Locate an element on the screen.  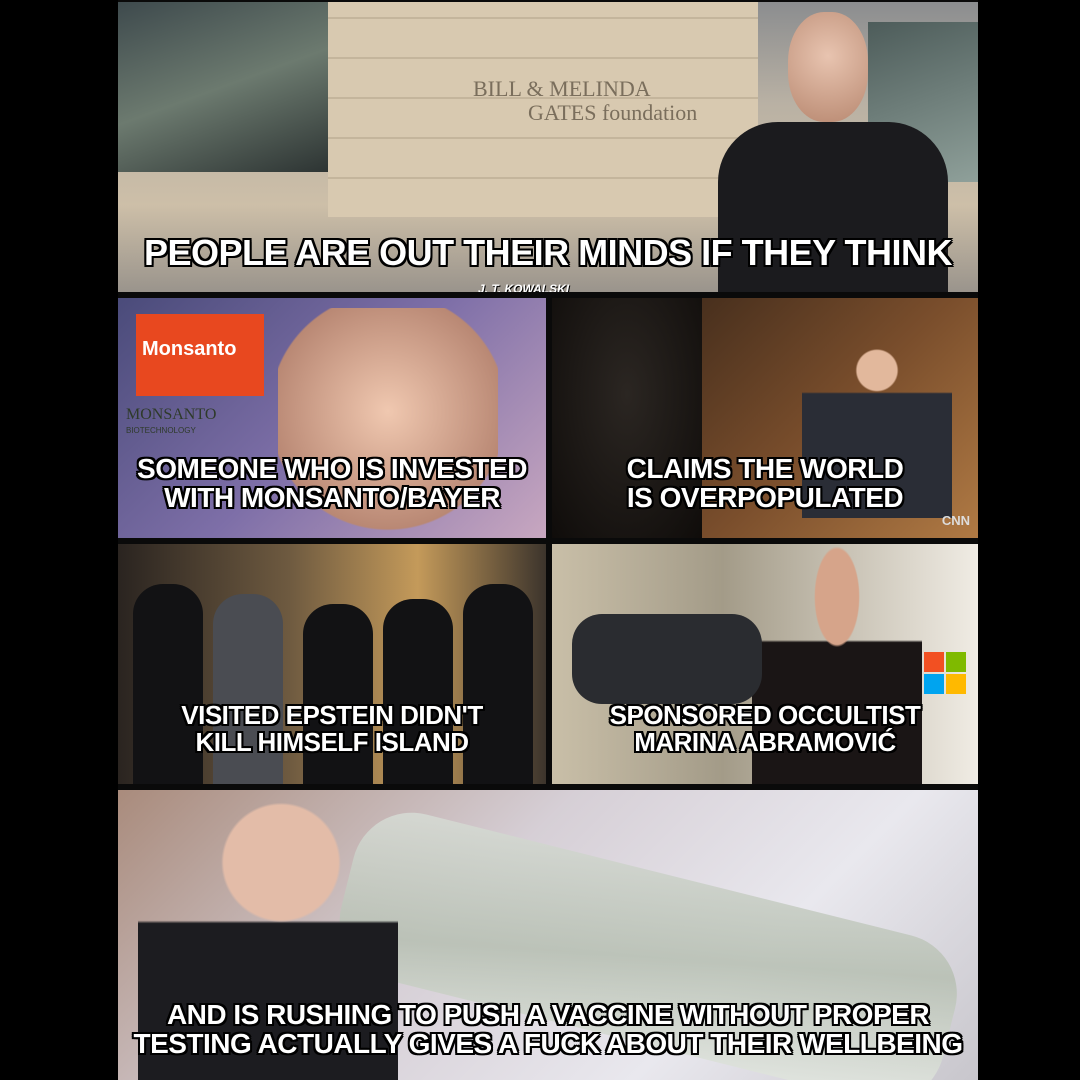
building-sign-line2: GATES foundation is located at coordinates (613, 113).